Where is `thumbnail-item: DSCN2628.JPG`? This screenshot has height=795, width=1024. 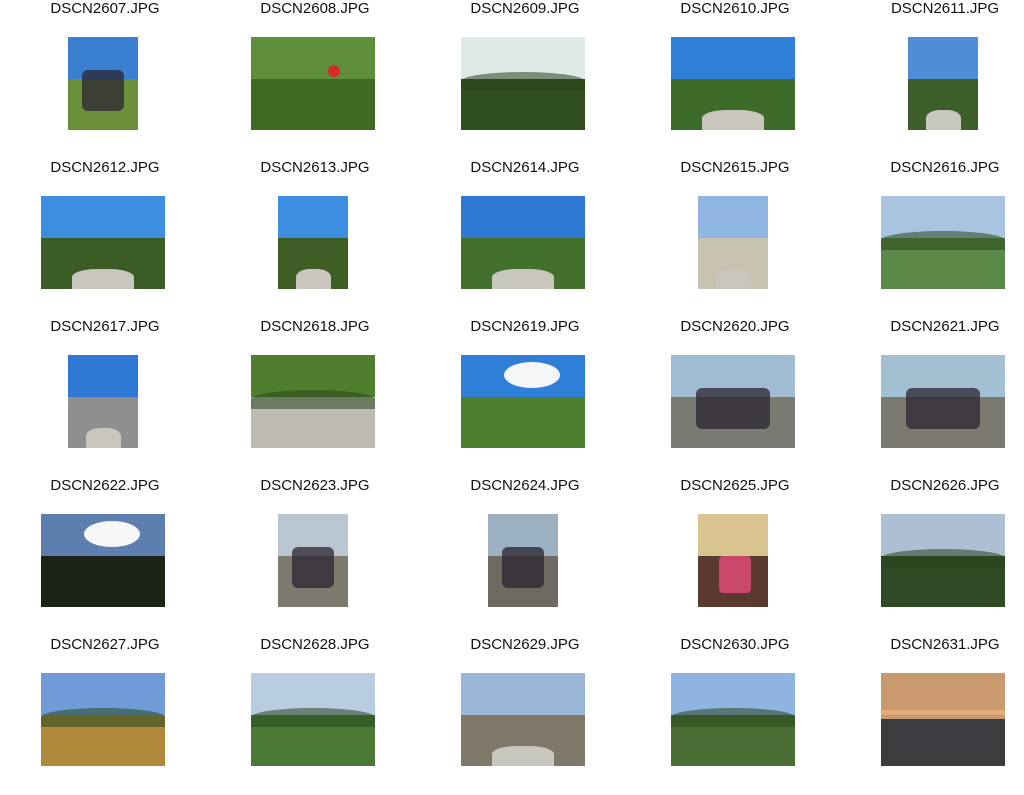
thumbnail-item: DSCN2628.JPG is located at coordinates (315, 715).